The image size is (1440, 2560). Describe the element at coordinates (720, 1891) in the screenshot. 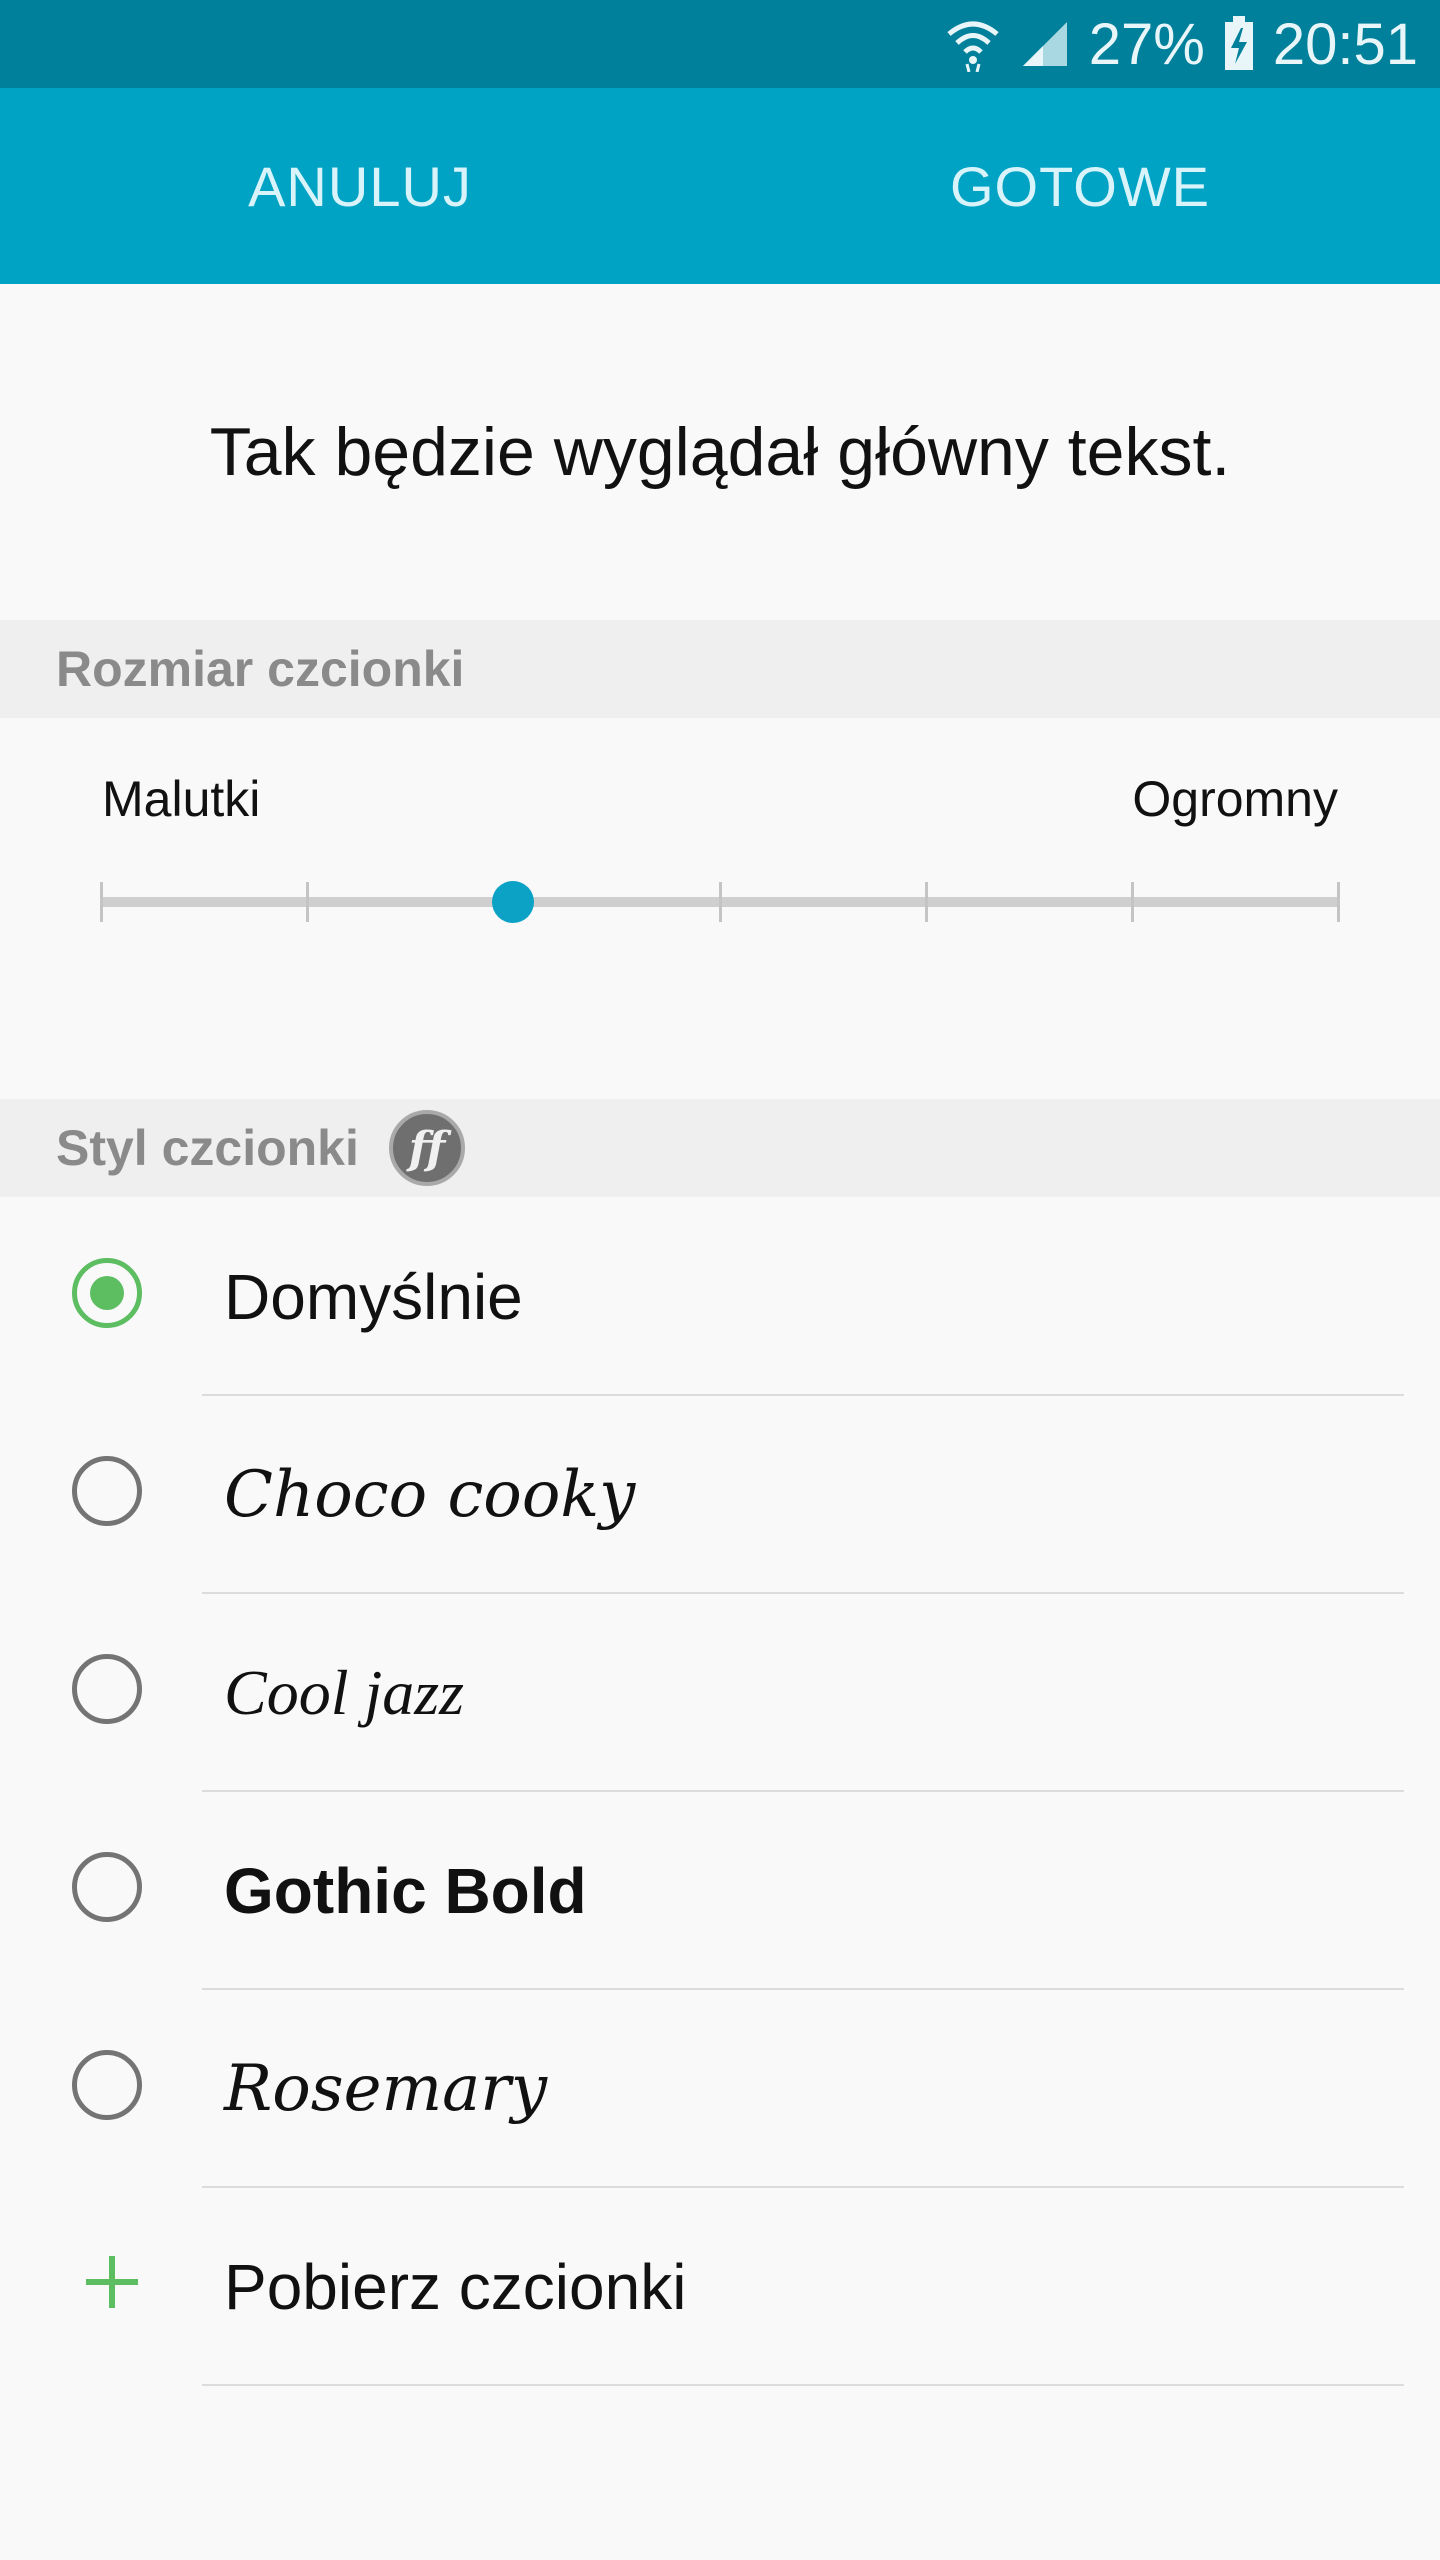

I see `font-option-gothic-bold: Gothic Bold` at that location.